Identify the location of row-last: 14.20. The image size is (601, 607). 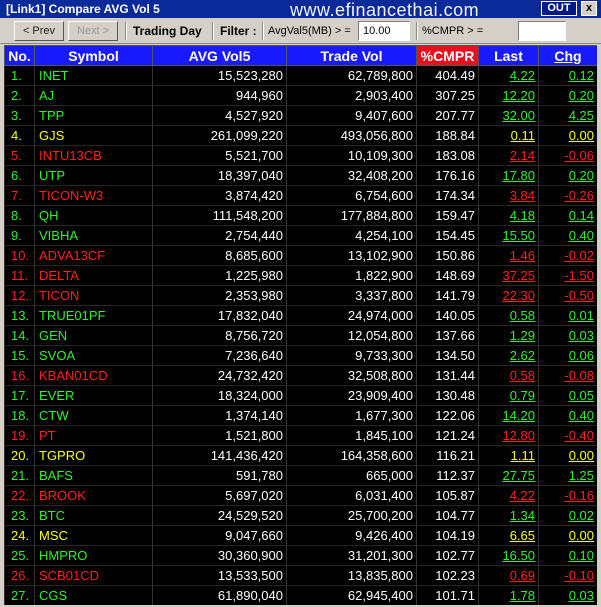
(508, 415).